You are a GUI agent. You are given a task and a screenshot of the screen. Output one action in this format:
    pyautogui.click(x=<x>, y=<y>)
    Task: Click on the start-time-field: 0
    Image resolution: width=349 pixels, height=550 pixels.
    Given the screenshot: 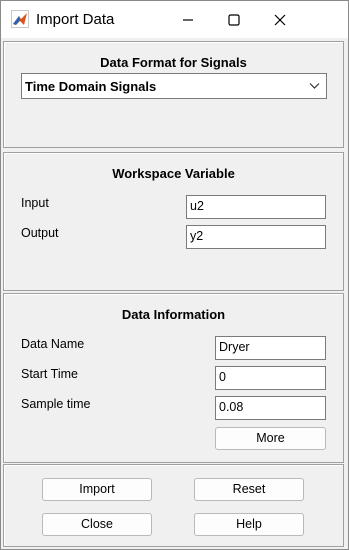 What is the action you would take?
    pyautogui.click(x=270, y=378)
    